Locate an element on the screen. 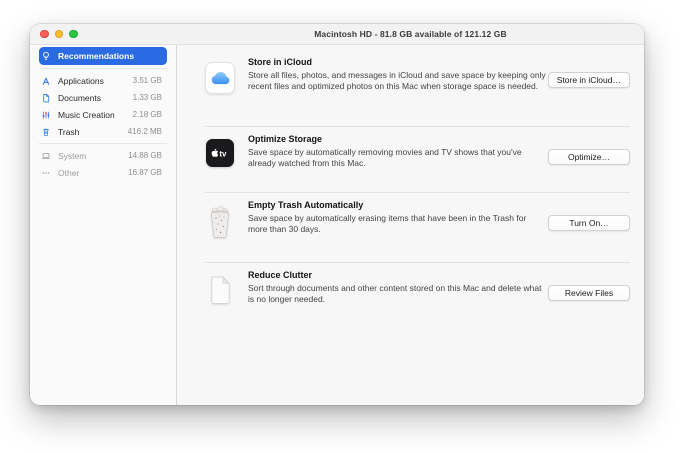  sidebar-item-size: 16.87 GB is located at coordinates (145, 172).